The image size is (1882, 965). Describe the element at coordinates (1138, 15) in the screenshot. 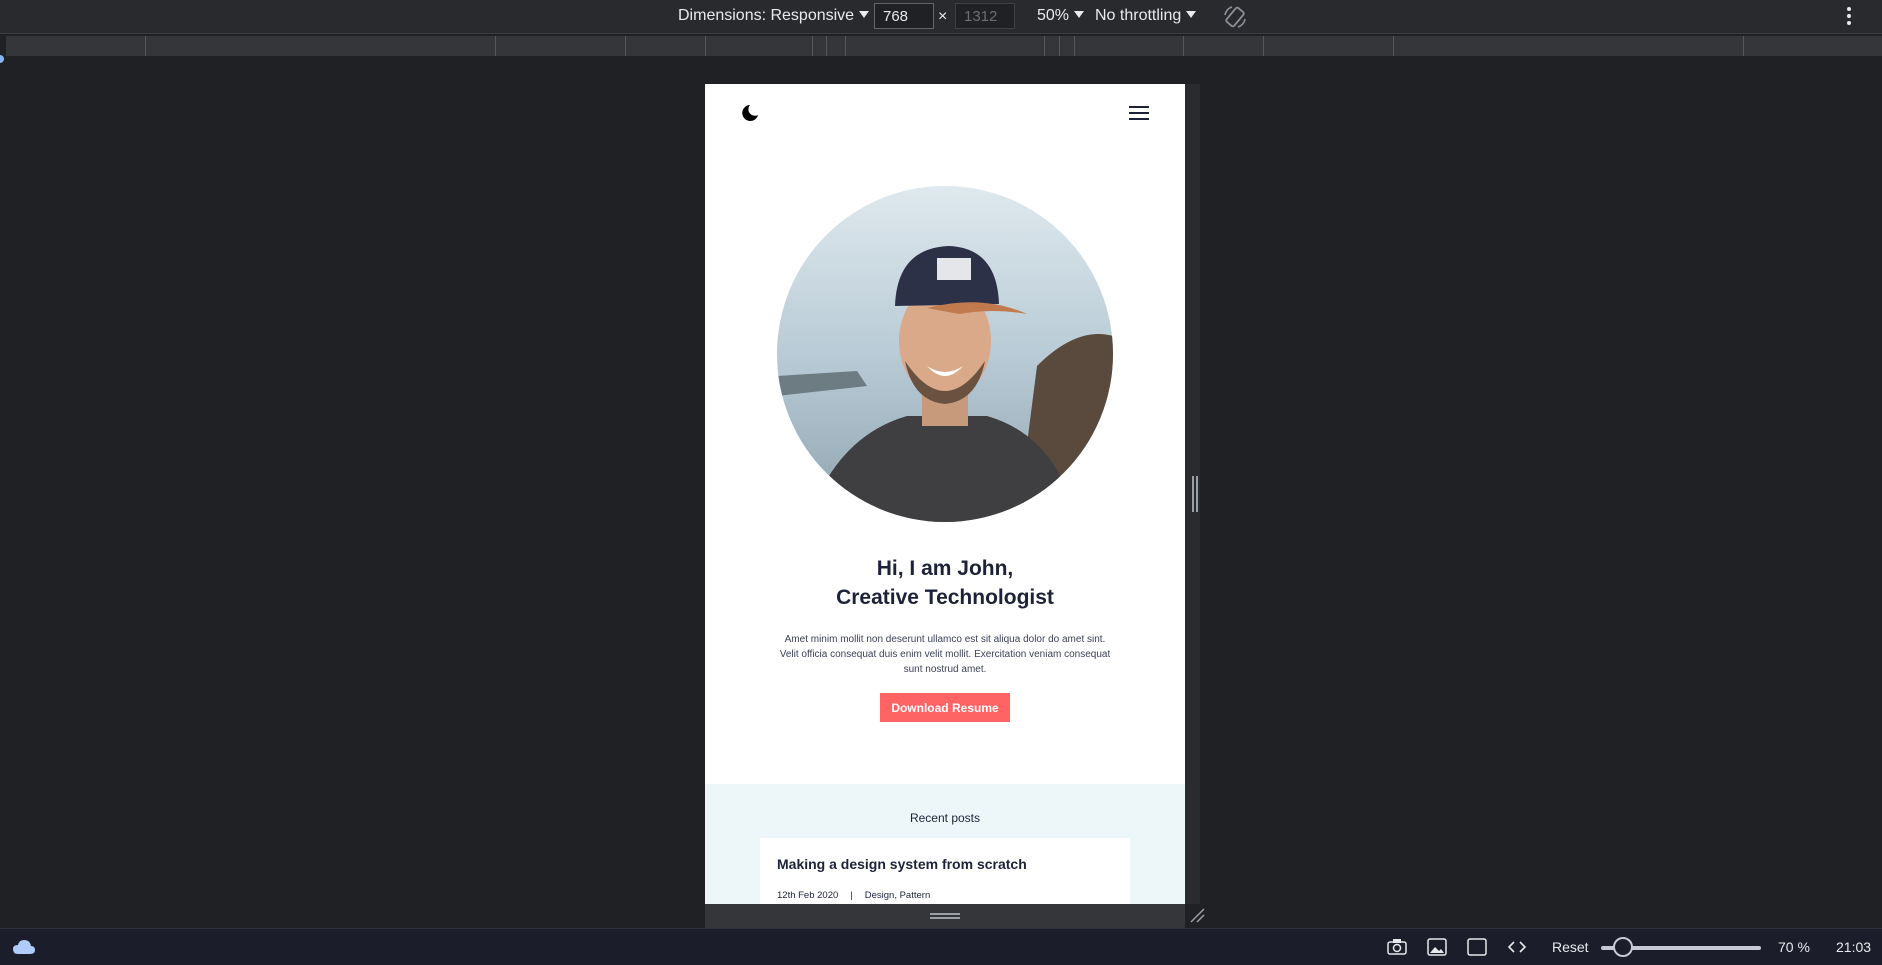

I see `throttling-value: No throttling` at that location.